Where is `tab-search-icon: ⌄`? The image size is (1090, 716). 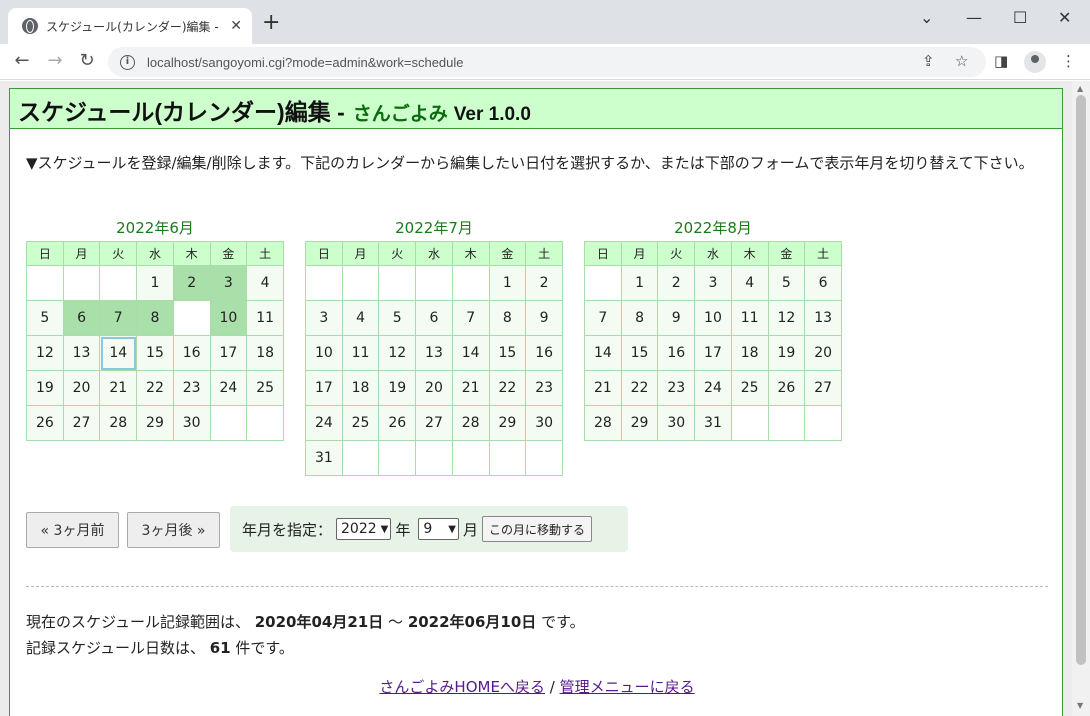
tab-search-icon: ⌄ is located at coordinates (926, 17).